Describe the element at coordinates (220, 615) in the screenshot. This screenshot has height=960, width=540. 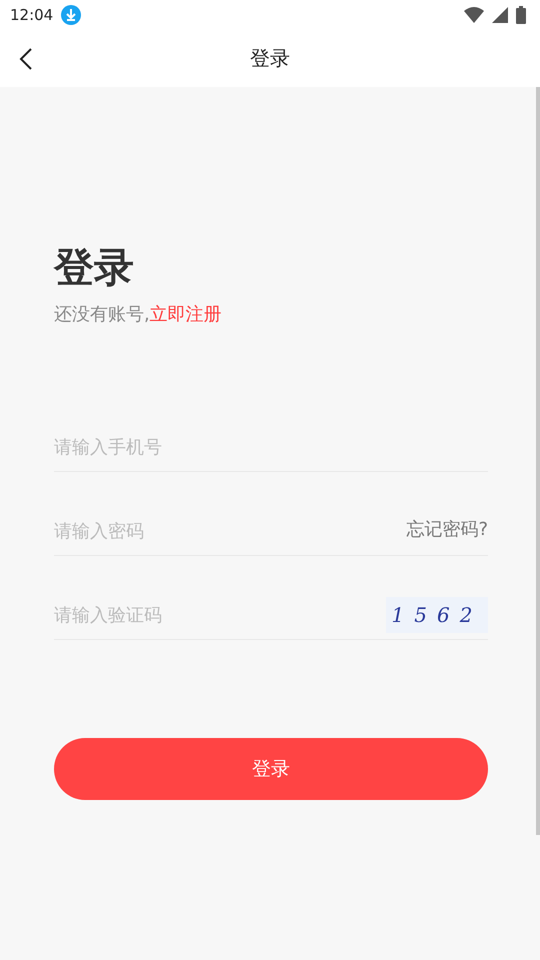
I see `input-field: 请输入验证码` at that location.